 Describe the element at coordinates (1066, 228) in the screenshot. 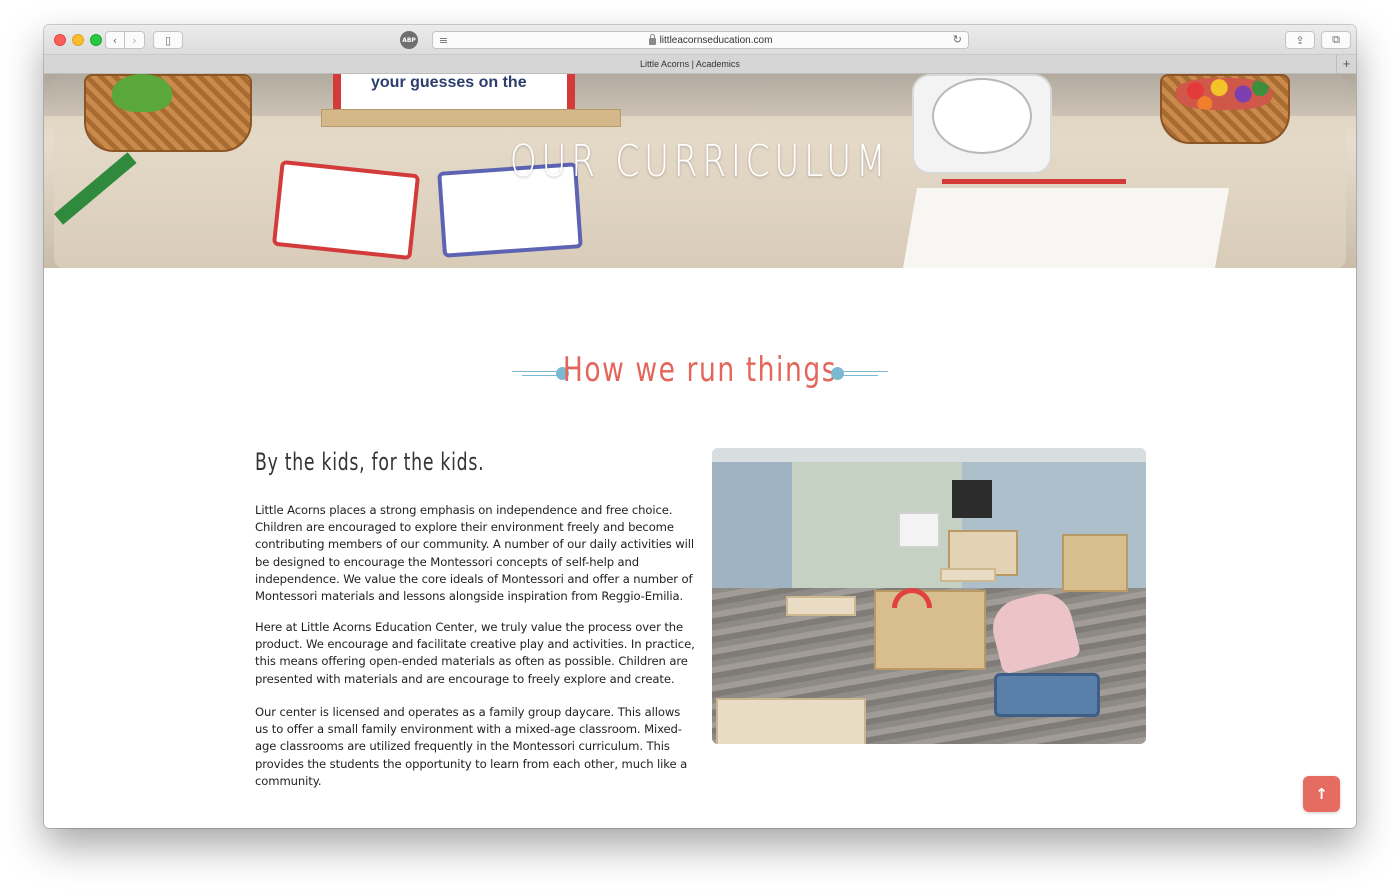

I see `paper-sheet-image` at that location.